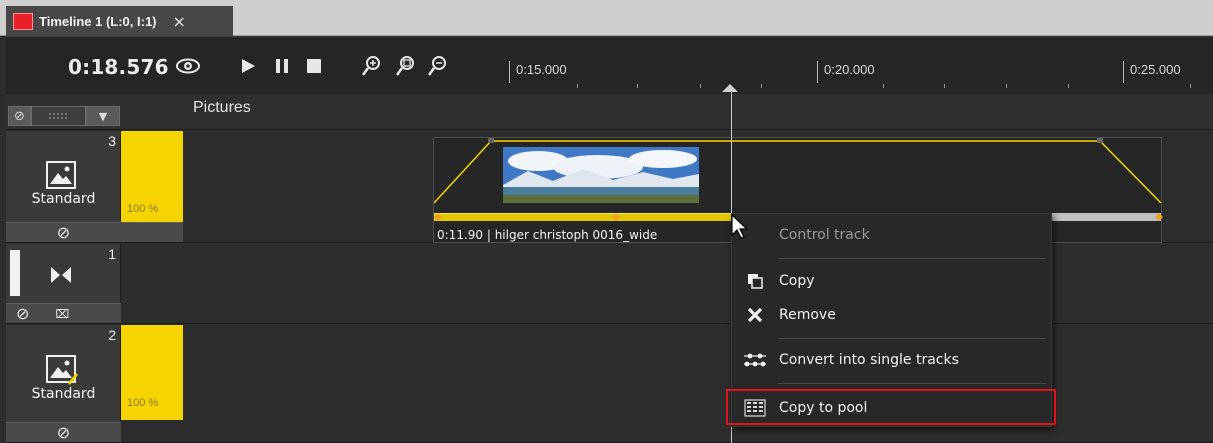 The width and height of the screenshot is (1213, 443). I want to click on tab-title: Timeline 1 (L:0, I:1), so click(98, 21).